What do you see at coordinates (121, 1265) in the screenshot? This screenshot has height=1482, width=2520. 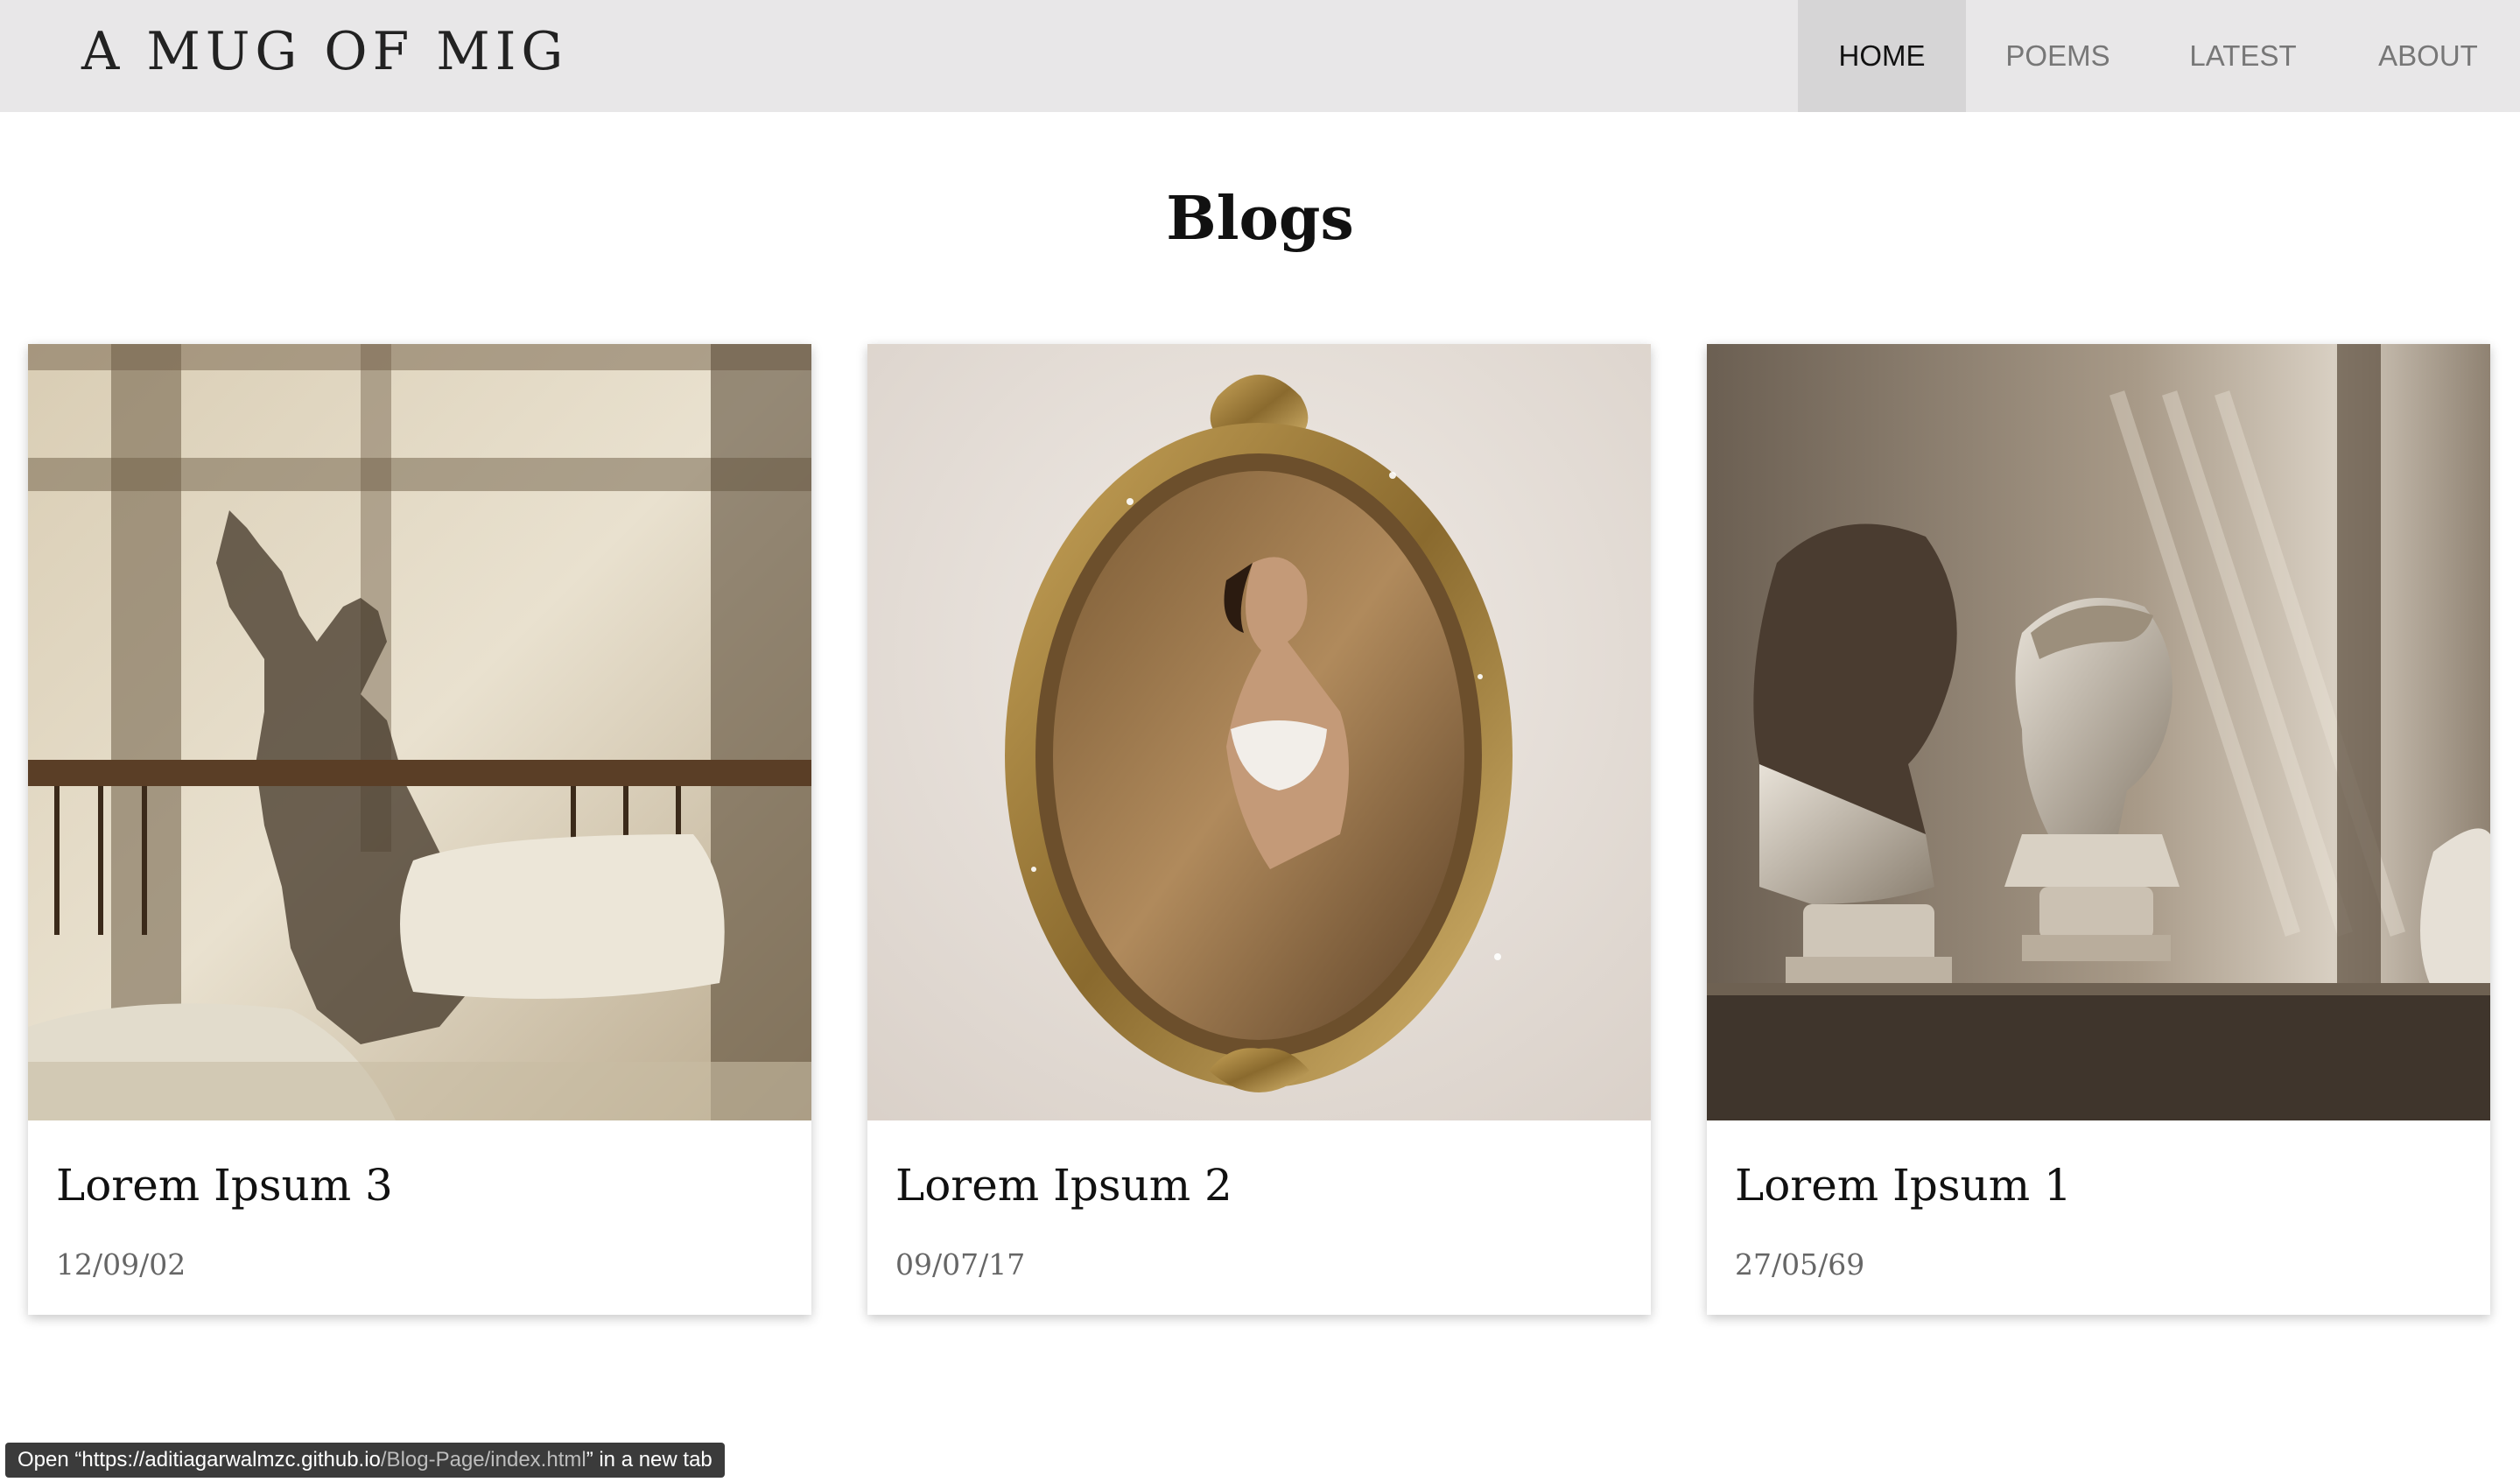 I see `blog-card-date: 12/09/02` at bounding box center [121, 1265].